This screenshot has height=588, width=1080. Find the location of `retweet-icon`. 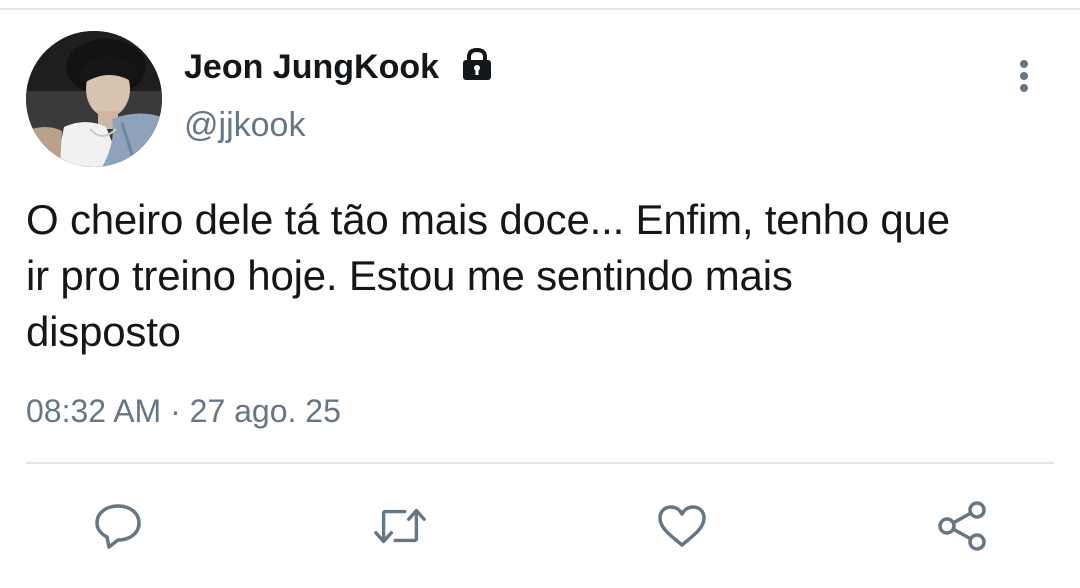

retweet-icon is located at coordinates (400, 526).